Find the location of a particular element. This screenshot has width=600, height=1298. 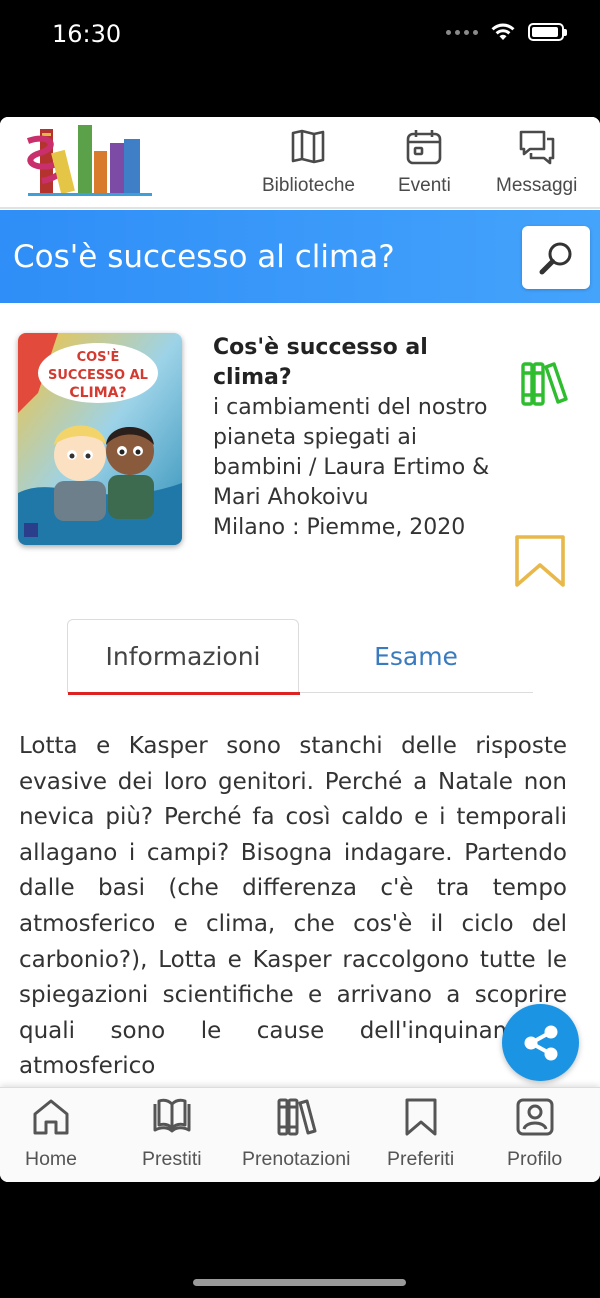

book-title: Cos'è successo al clima? is located at coordinates (320, 362).